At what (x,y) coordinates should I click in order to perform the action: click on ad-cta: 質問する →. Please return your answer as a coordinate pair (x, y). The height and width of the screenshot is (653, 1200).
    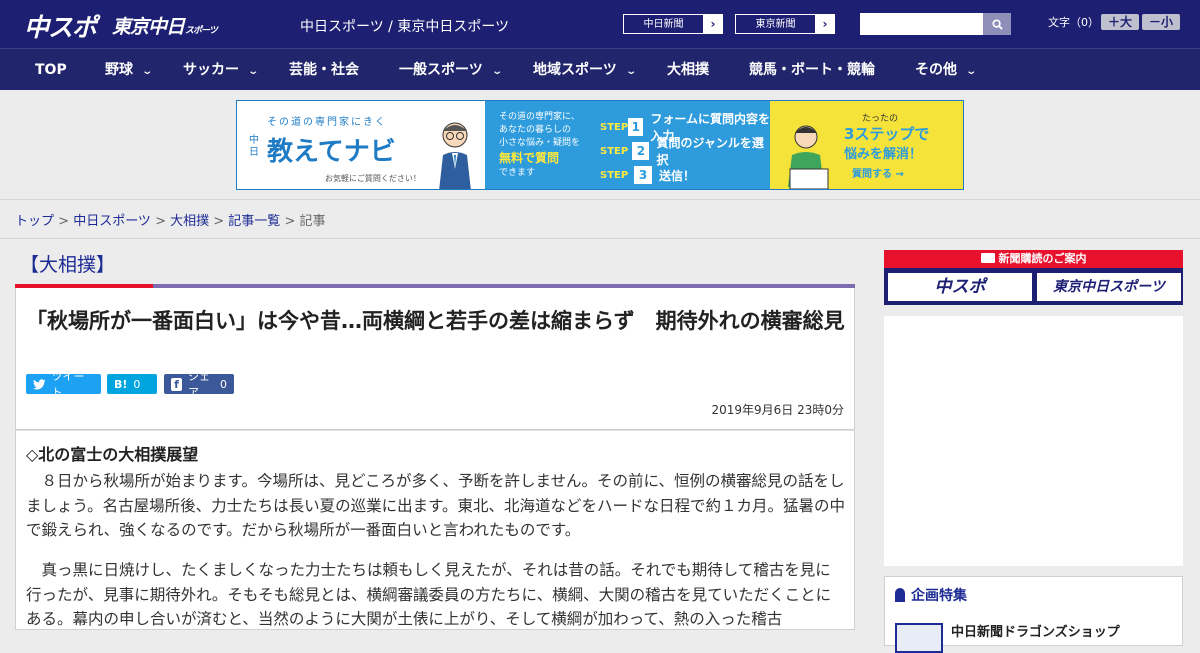
    Looking at the image, I should click on (878, 174).